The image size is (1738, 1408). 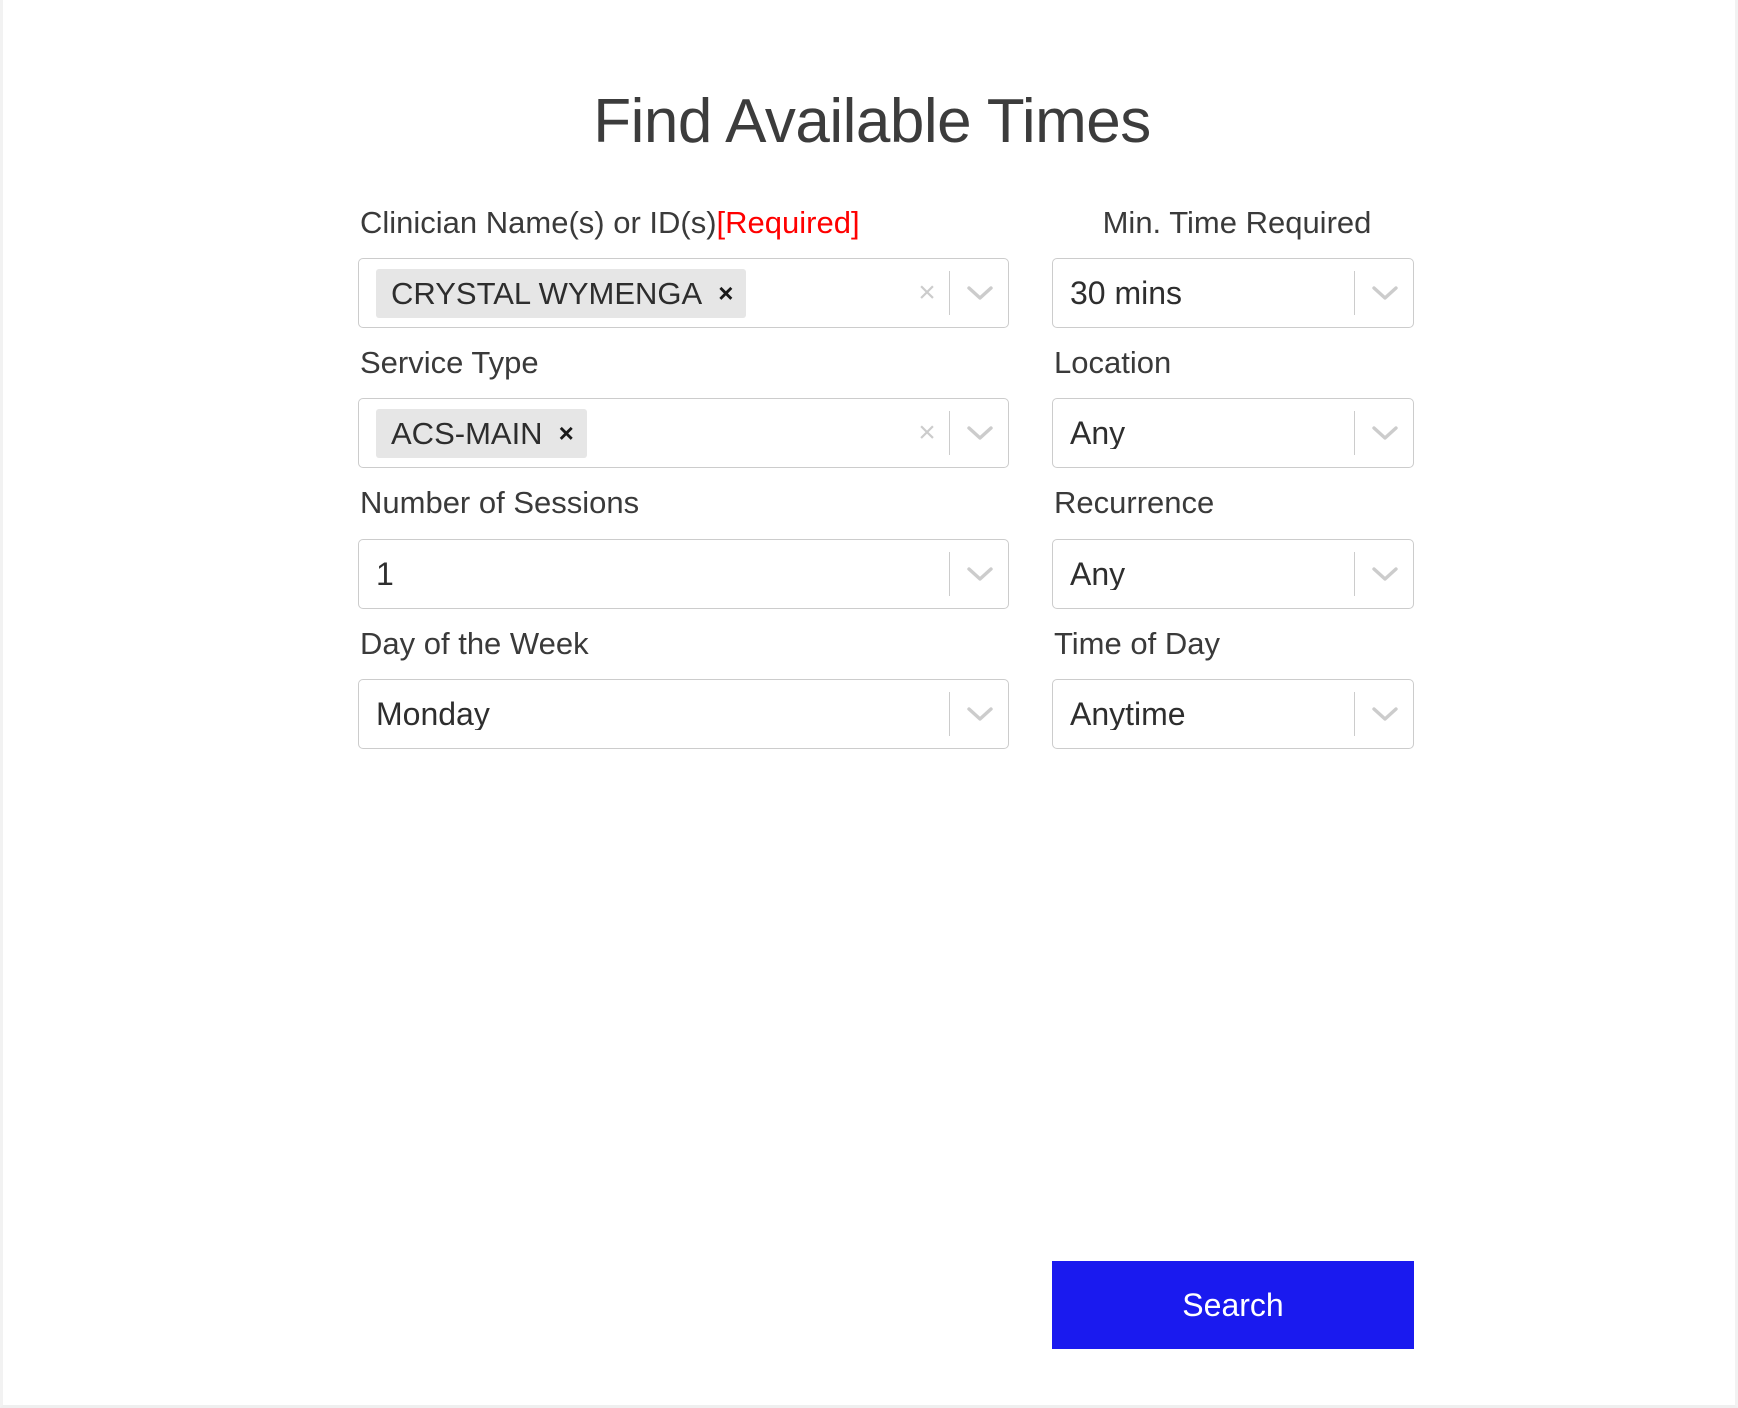 What do you see at coordinates (1128, 713) in the screenshot?
I see `time-of-day-value: Anytime` at bounding box center [1128, 713].